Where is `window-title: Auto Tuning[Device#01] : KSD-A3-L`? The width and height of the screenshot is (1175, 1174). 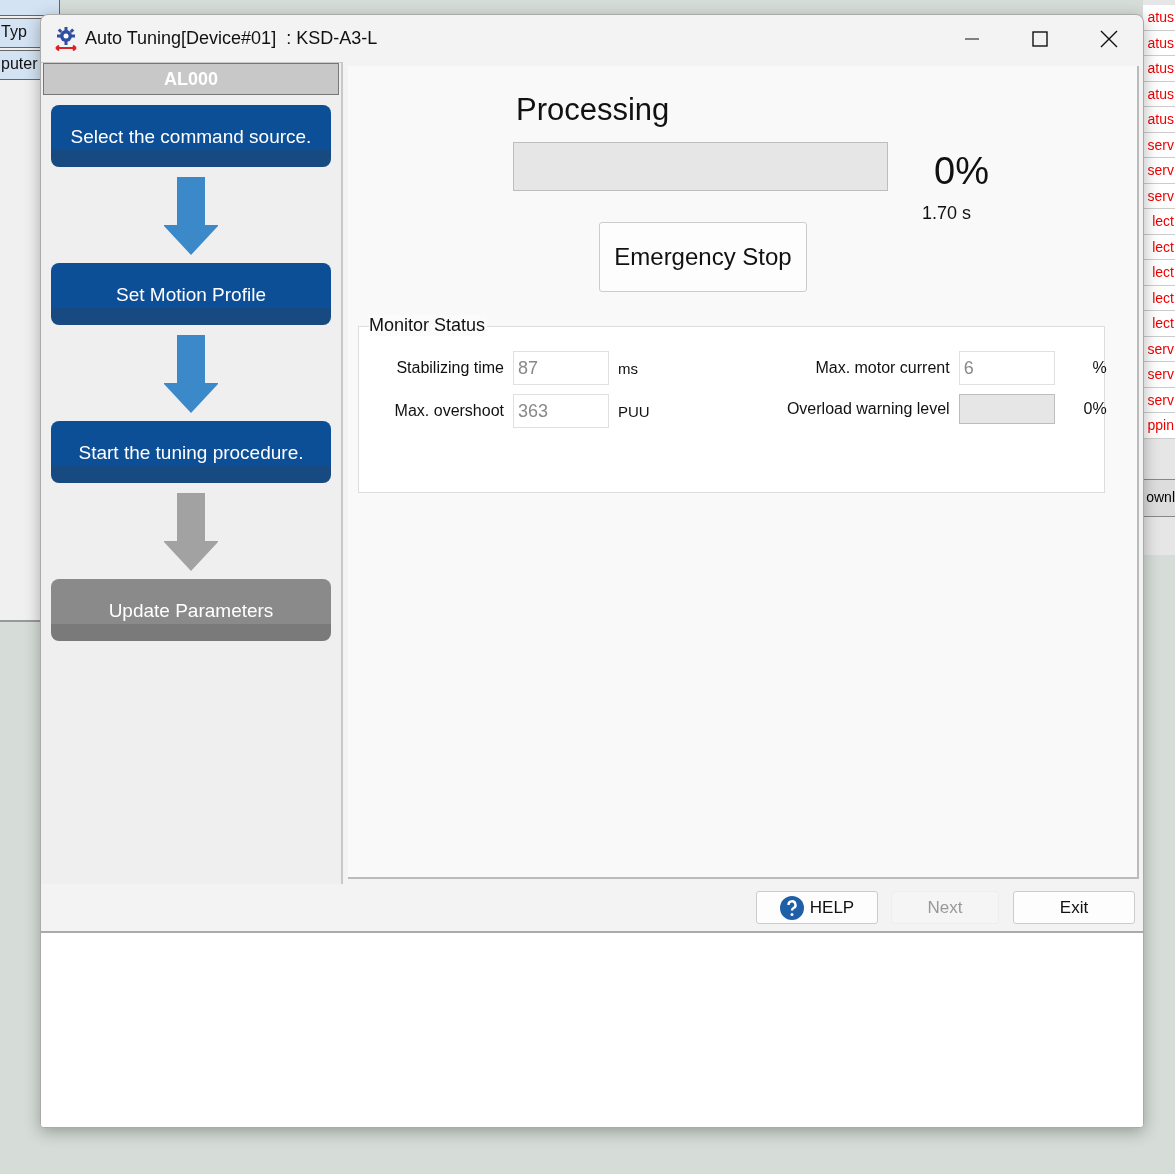
window-title: Auto Tuning[Device#01] : KSD-A3-L is located at coordinates (231, 38).